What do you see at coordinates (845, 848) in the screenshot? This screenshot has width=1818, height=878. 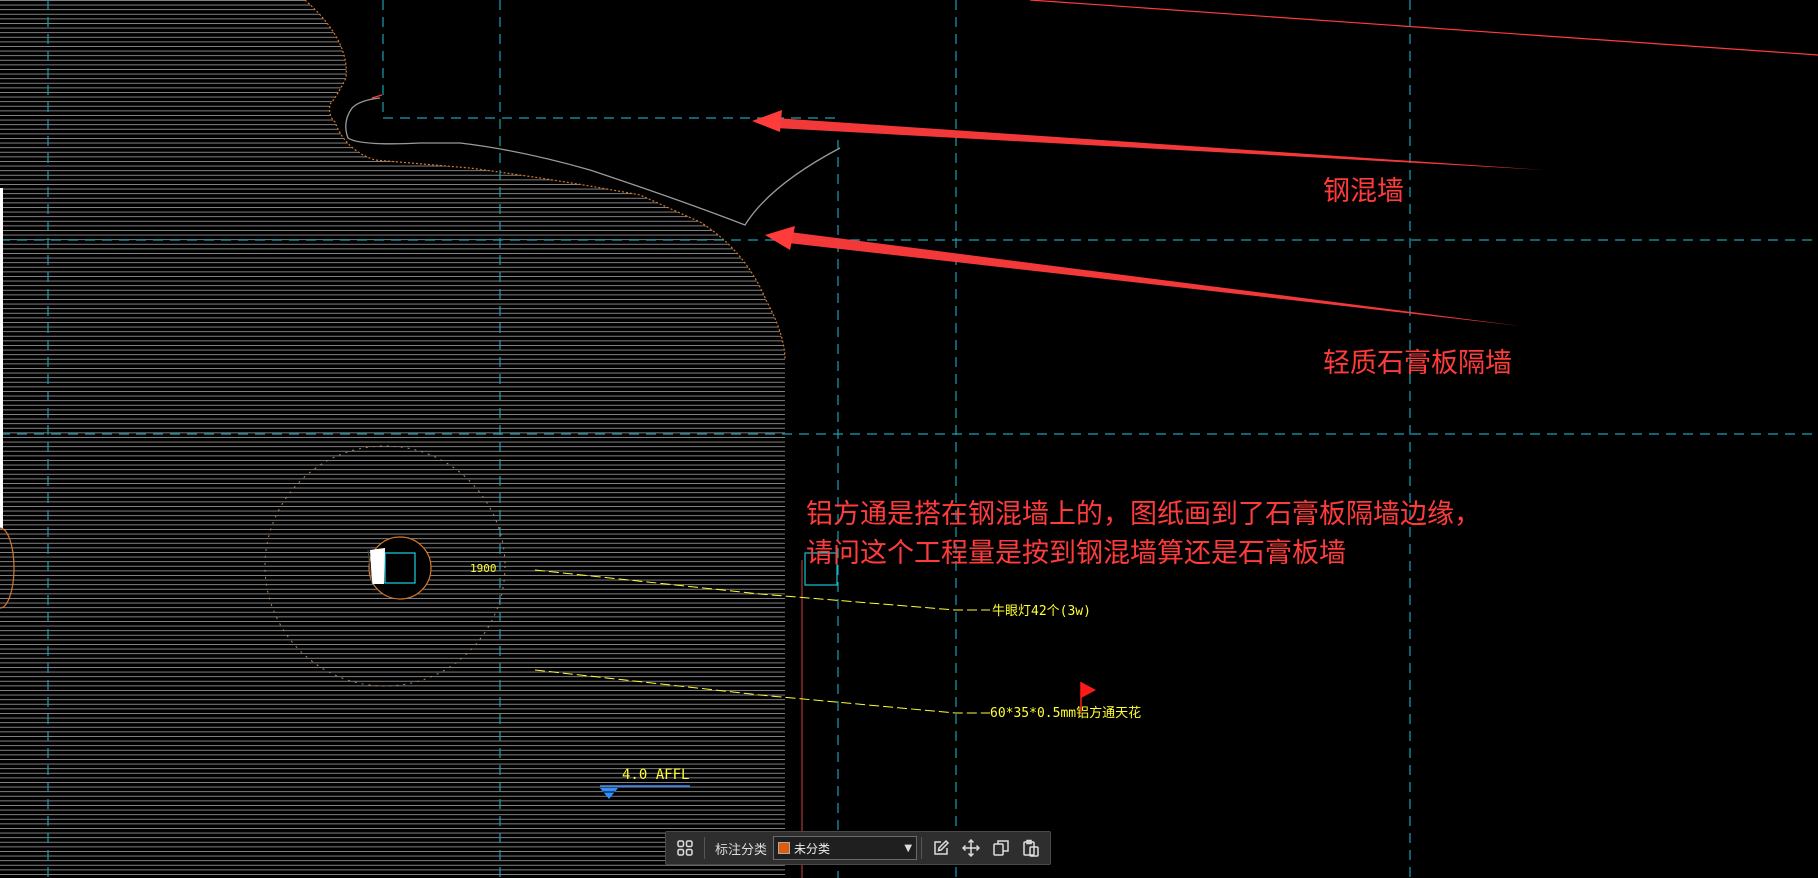 I see `category-dropdown: 未分类 ▼` at bounding box center [845, 848].